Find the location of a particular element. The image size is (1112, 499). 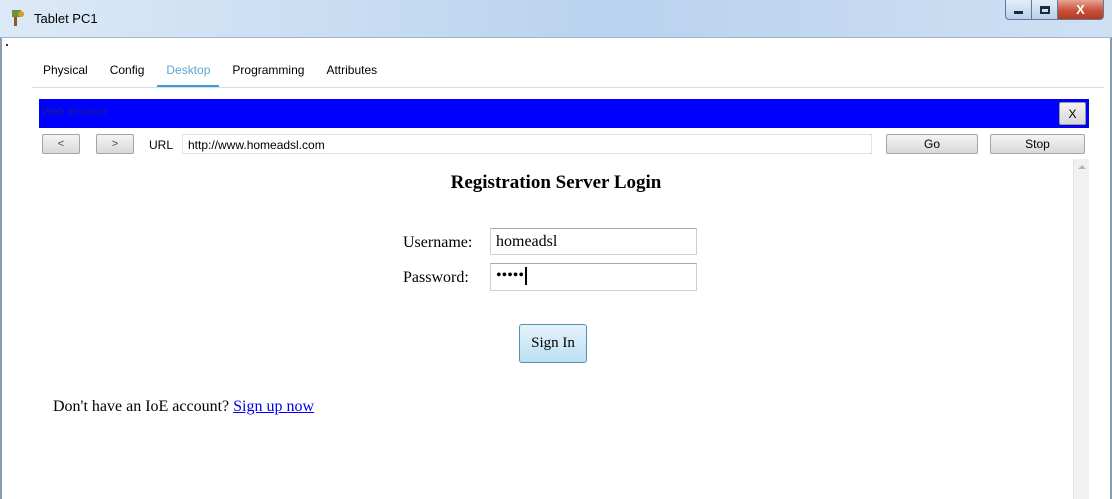

window-title-bar: Tablet PC1 X is located at coordinates (556, 19).